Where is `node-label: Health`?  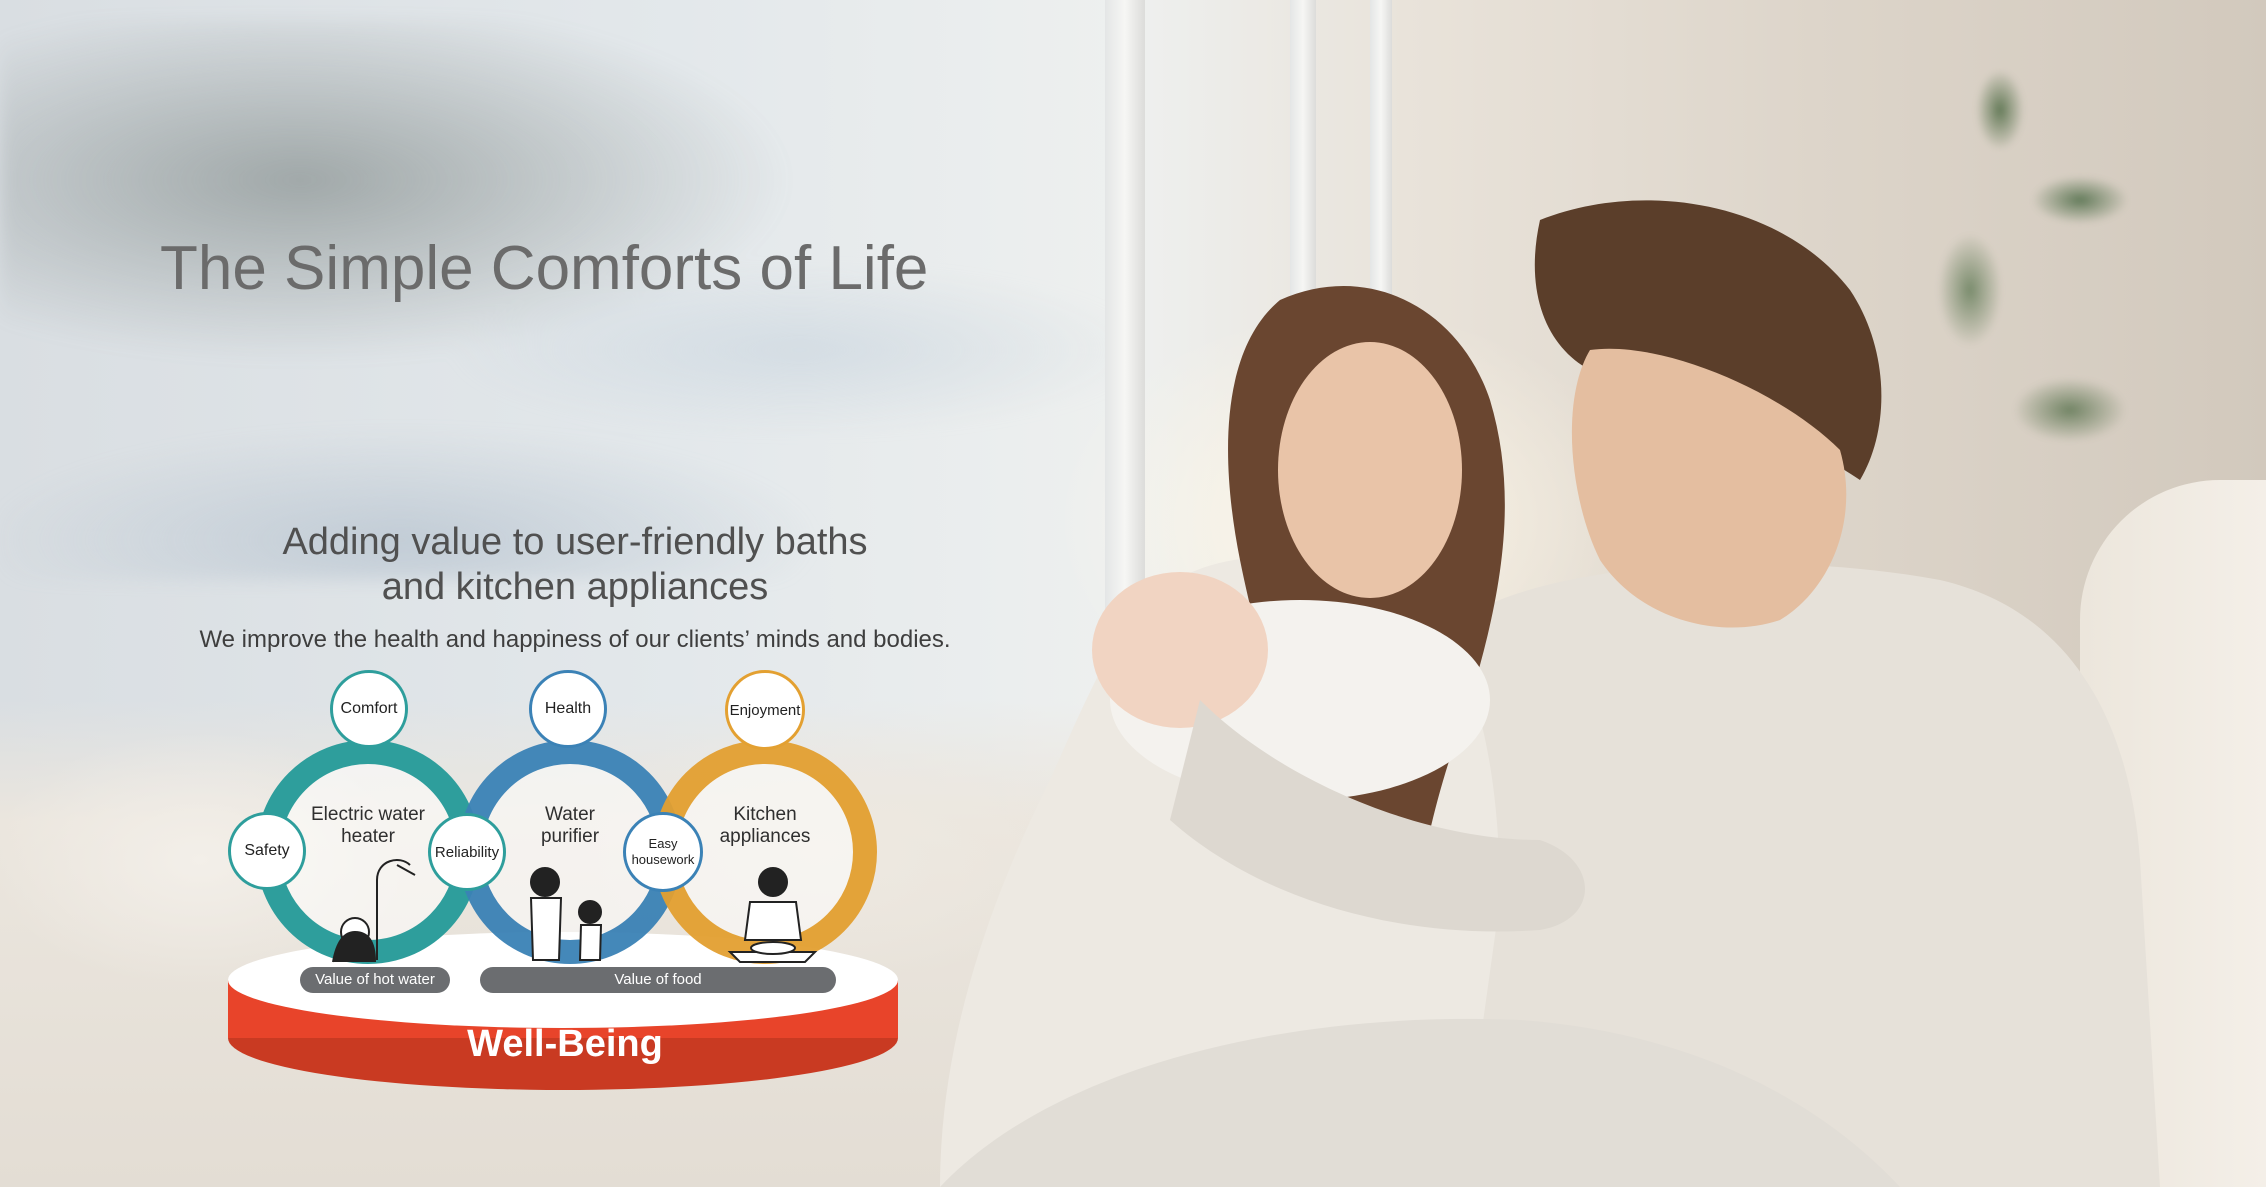
node-label: Health is located at coordinates (568, 708).